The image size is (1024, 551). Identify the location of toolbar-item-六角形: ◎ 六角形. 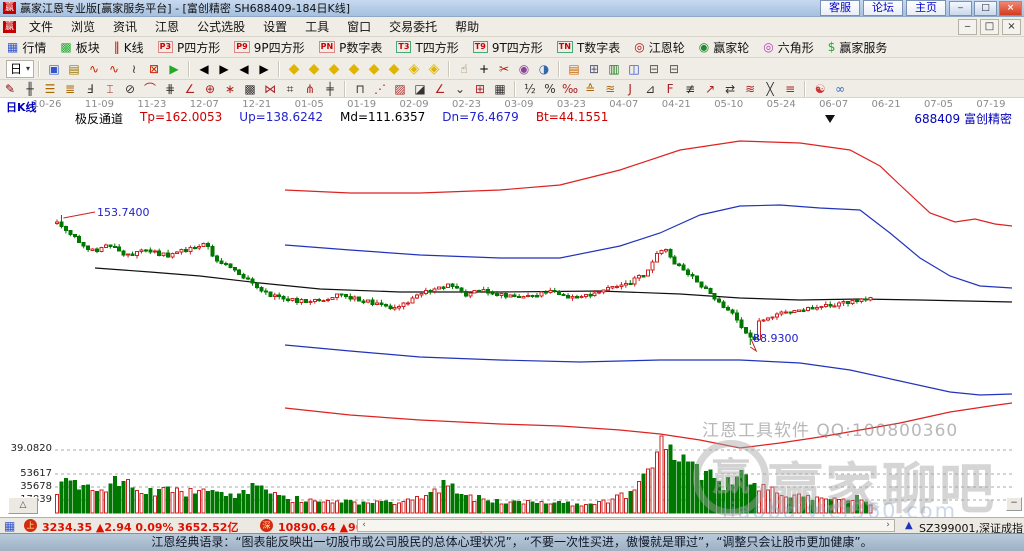
(788, 47).